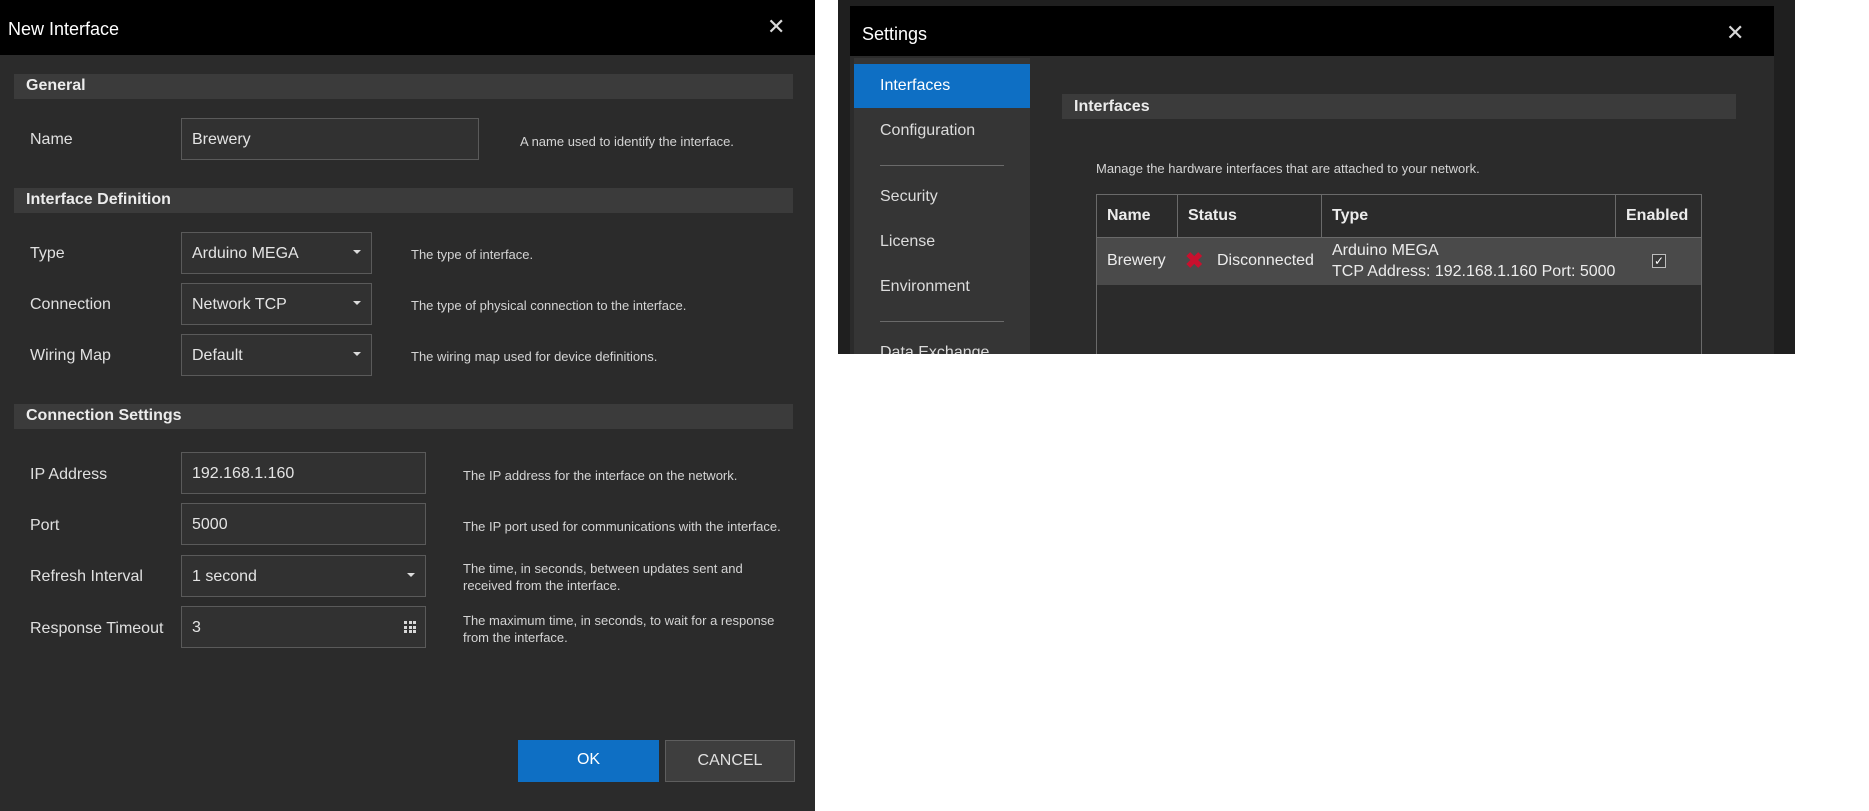  I want to click on section-connection-settings: Connection Settings, so click(403, 416).